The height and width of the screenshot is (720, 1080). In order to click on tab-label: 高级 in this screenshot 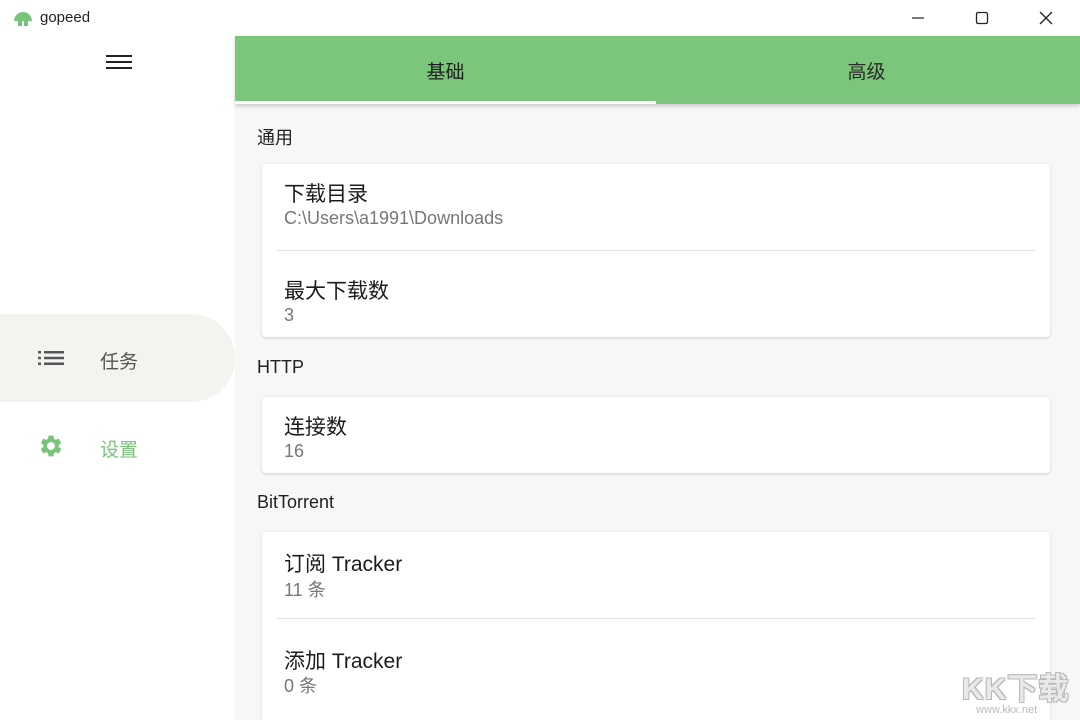, I will do `click(866, 72)`.